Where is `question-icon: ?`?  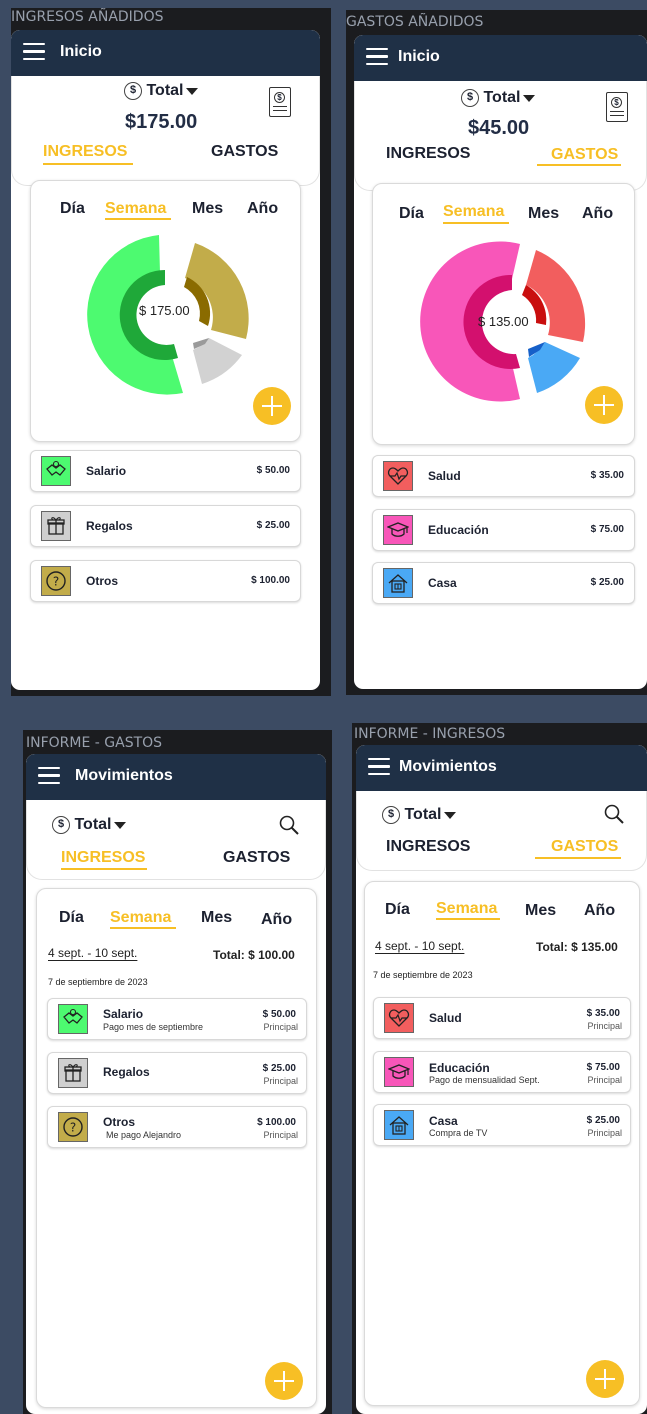
question-icon: ? is located at coordinates (56, 581).